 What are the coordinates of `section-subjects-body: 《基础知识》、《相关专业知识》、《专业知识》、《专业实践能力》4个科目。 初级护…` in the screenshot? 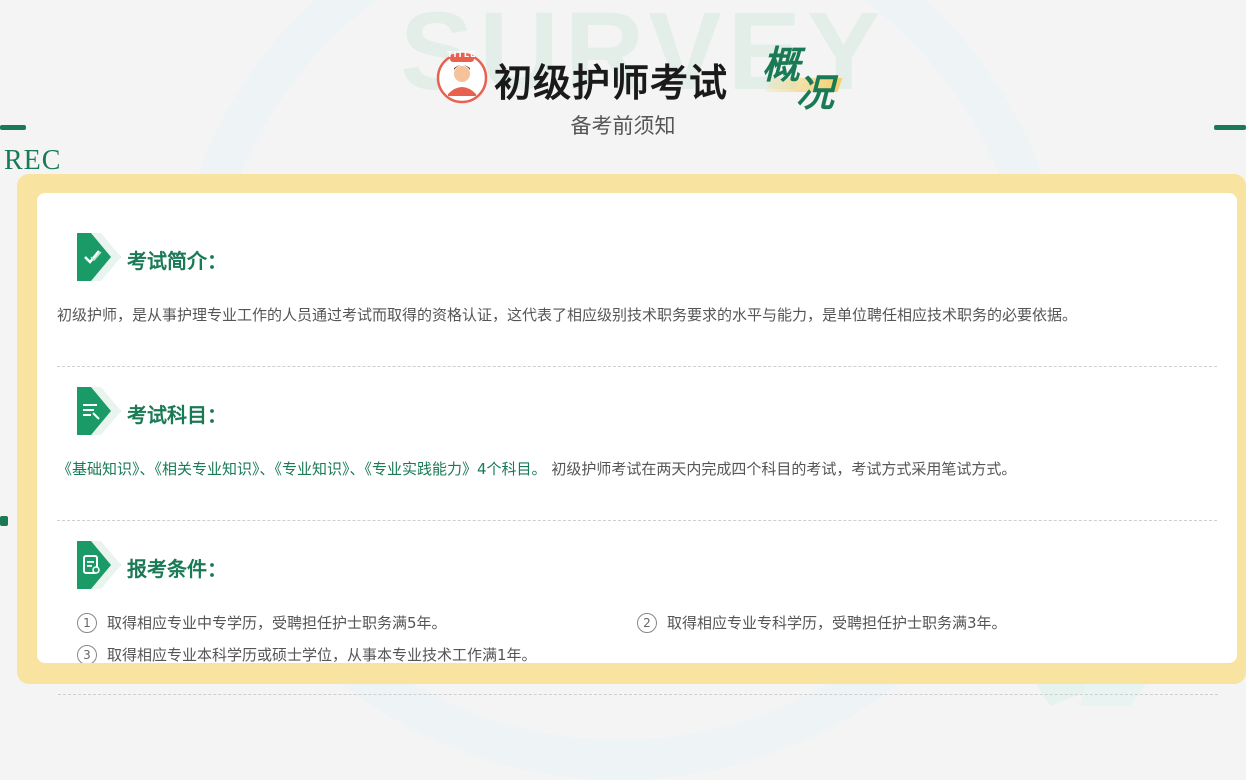 It's located at (612, 469).